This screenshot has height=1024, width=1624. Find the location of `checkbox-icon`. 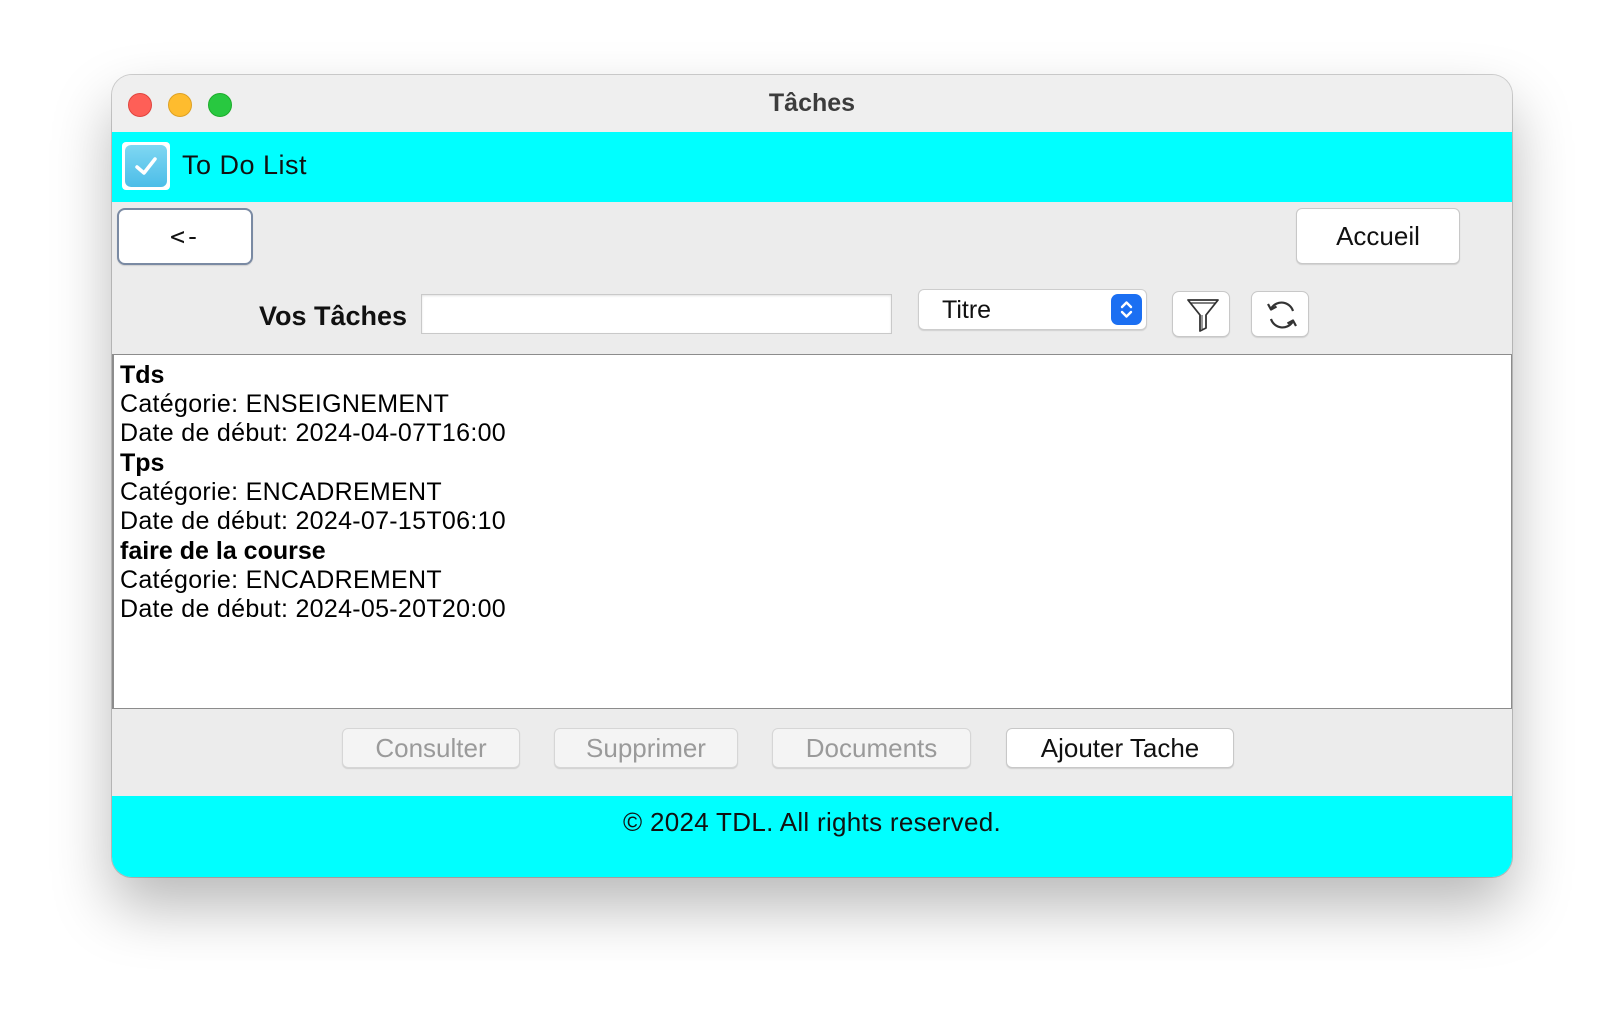

checkbox-icon is located at coordinates (146, 166).